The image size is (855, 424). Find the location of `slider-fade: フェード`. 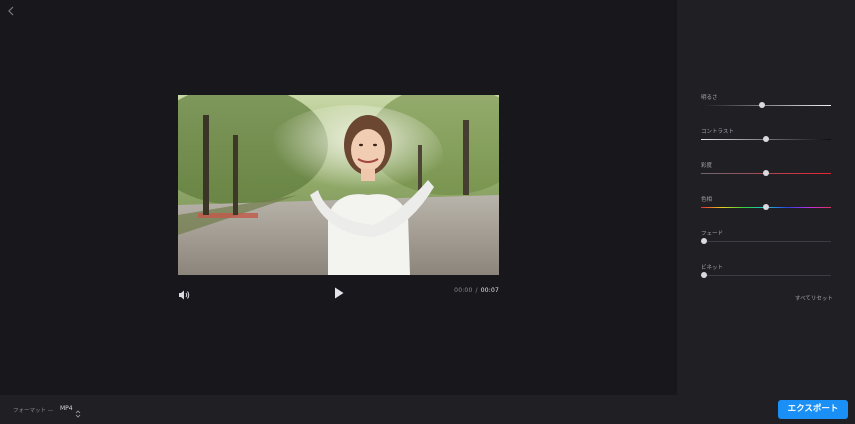

slider-fade: フェード is located at coordinates (766, 241).